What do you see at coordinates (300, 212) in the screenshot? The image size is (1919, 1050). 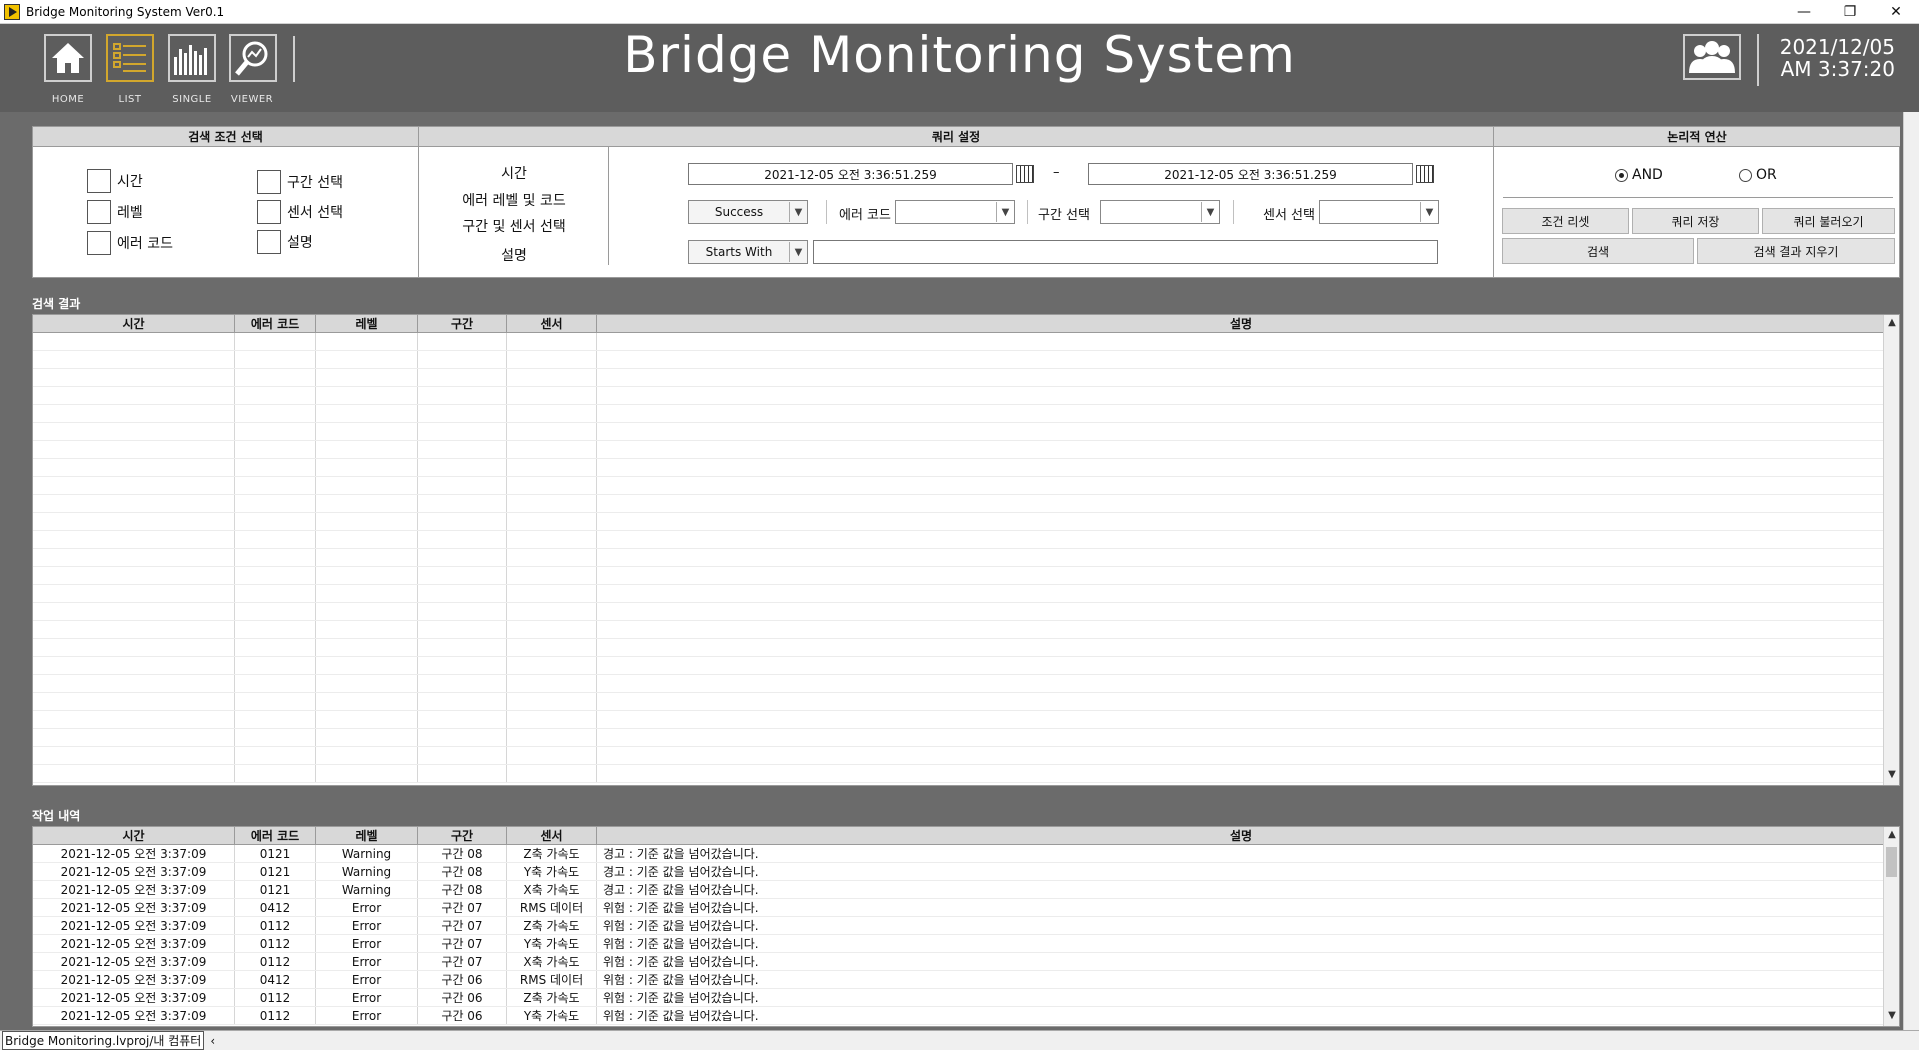 I see `checkbox-sensor: 센서 선택` at bounding box center [300, 212].